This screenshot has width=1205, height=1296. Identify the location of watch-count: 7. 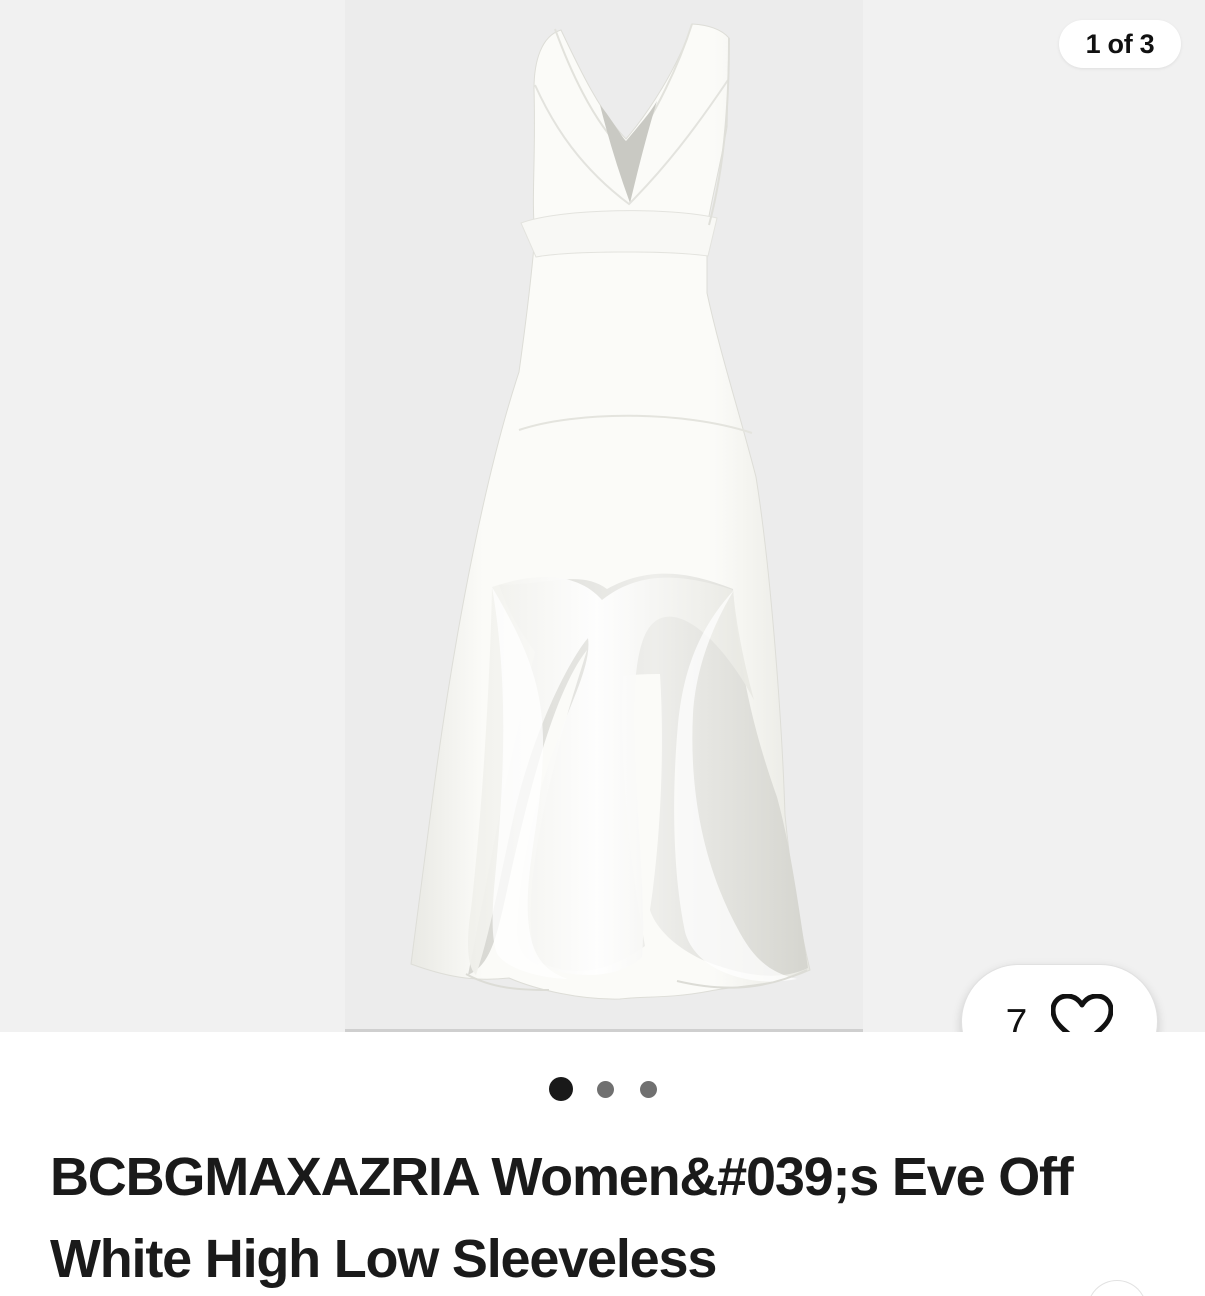
(1016, 1017).